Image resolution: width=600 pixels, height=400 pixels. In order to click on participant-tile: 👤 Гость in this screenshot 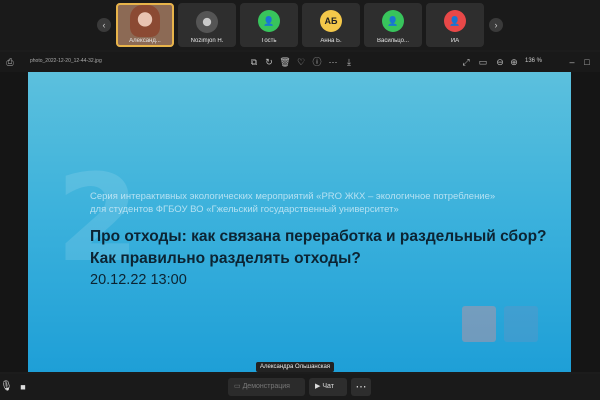, I will do `click(269, 25)`.